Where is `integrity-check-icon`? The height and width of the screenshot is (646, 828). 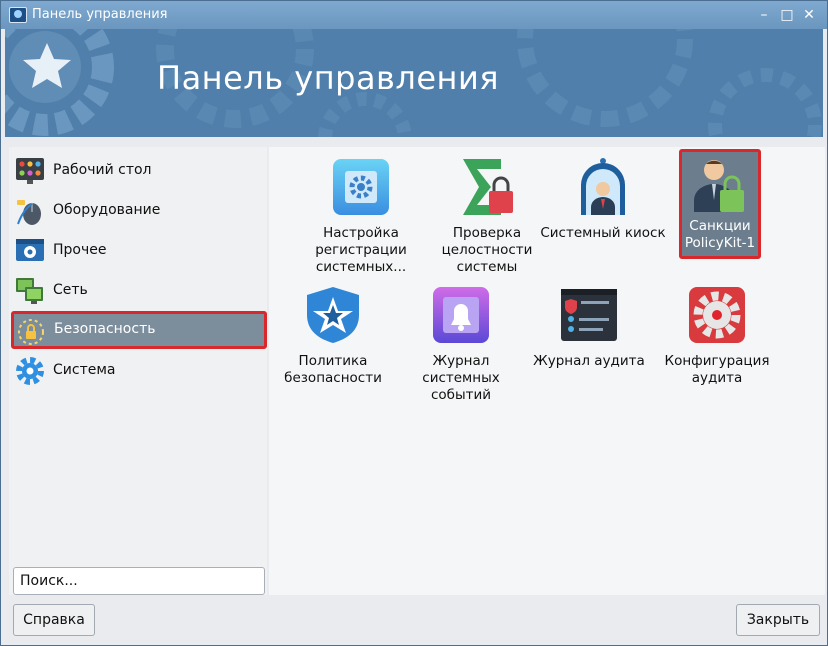
integrity-check-icon is located at coordinates (488, 187).